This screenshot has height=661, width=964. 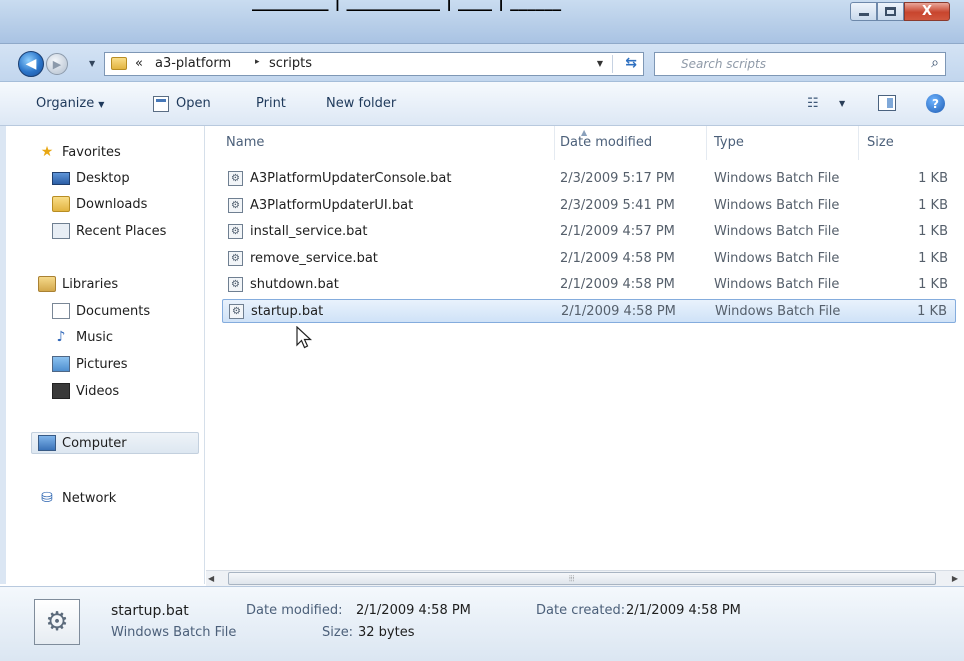 I want to click on help-icon: ?, so click(x=935, y=103).